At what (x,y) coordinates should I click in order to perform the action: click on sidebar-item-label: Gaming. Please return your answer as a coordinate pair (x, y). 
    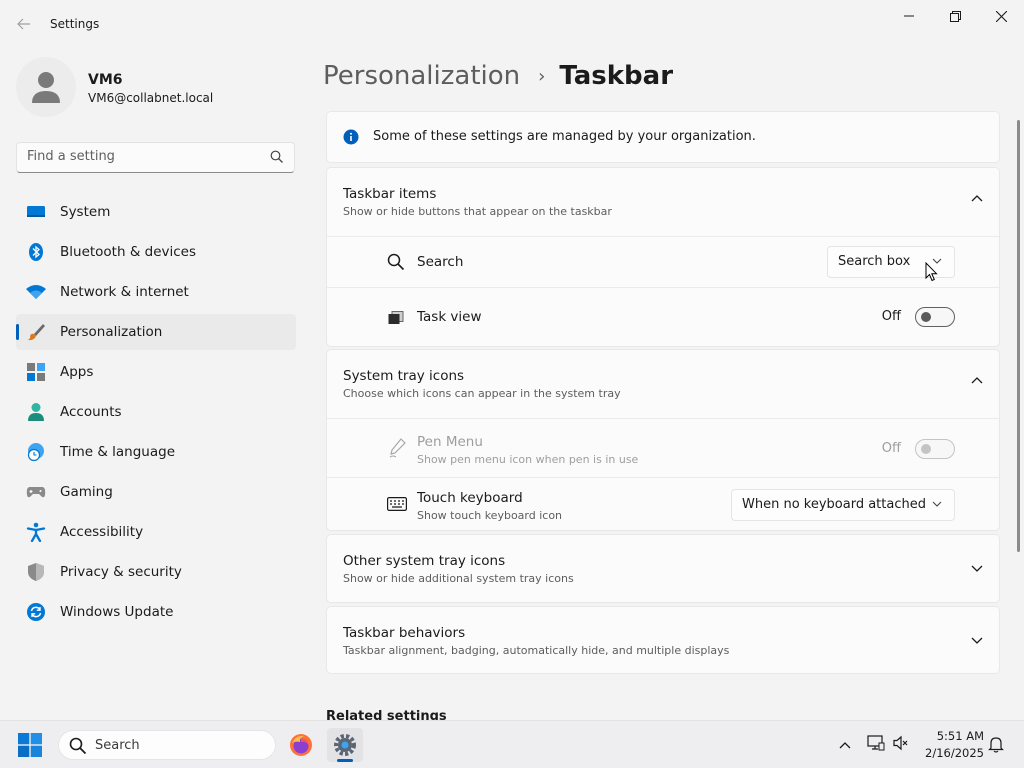
    Looking at the image, I should click on (86, 492).